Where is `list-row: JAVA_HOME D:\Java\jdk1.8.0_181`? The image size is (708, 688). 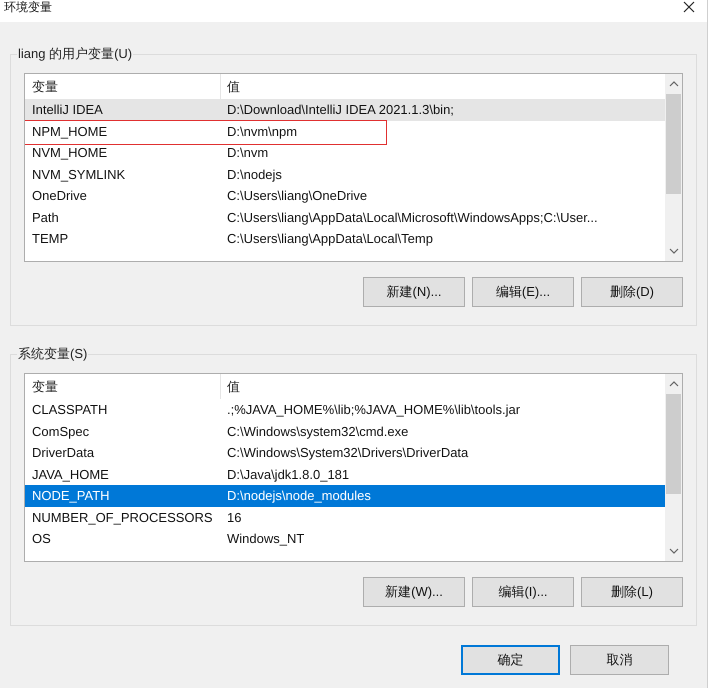 list-row: JAVA_HOME D:\Java\jdk1.8.0_181 is located at coordinates (345, 474).